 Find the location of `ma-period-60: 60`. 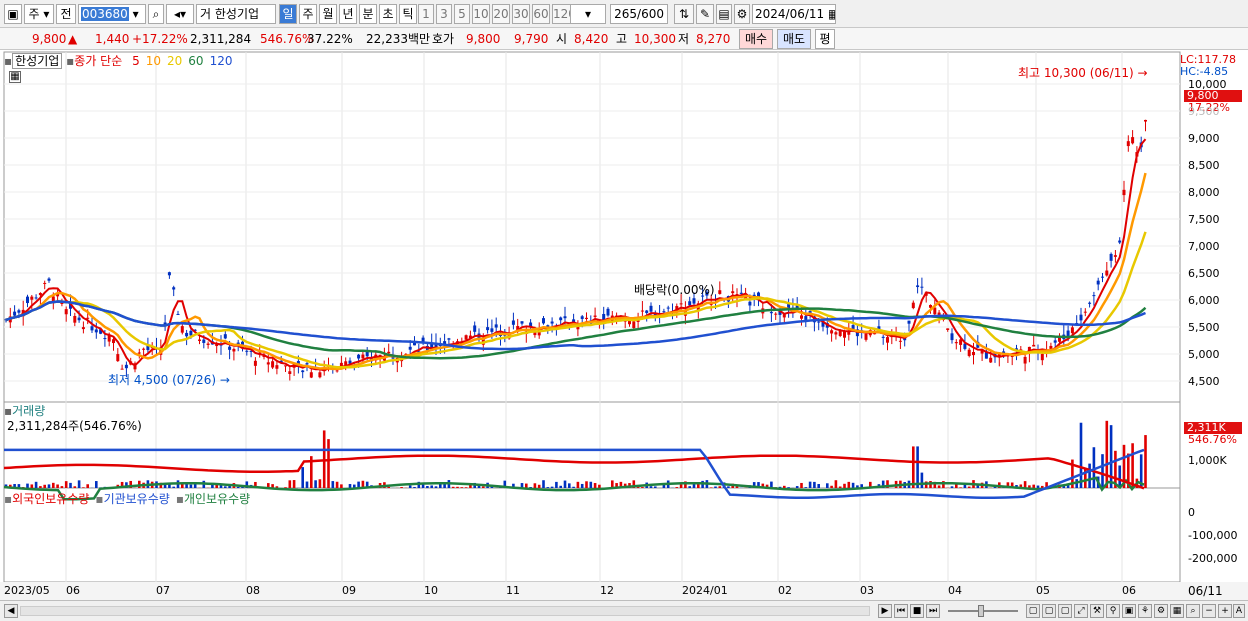

ma-period-60: 60 is located at coordinates (195, 61).